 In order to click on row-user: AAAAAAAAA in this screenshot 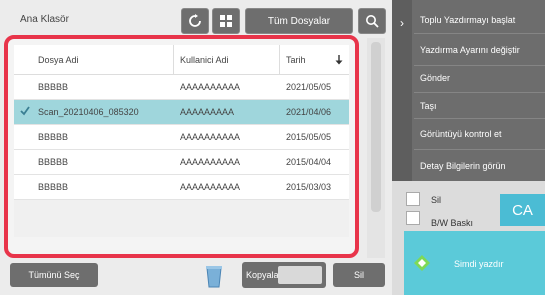, I will do `click(207, 112)`.